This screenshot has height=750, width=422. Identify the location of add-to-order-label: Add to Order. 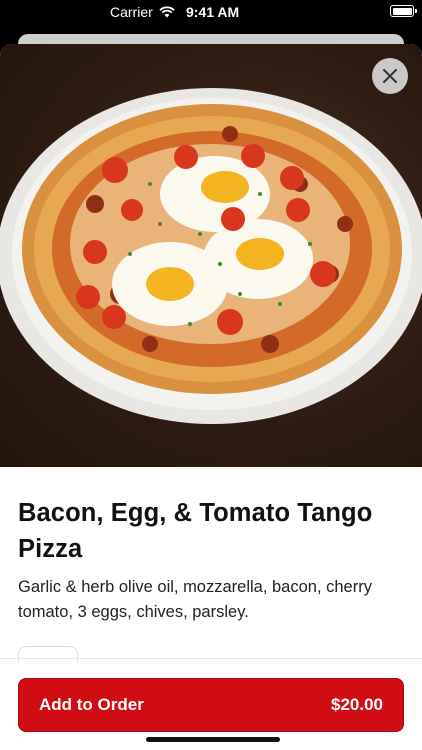
(91, 704).